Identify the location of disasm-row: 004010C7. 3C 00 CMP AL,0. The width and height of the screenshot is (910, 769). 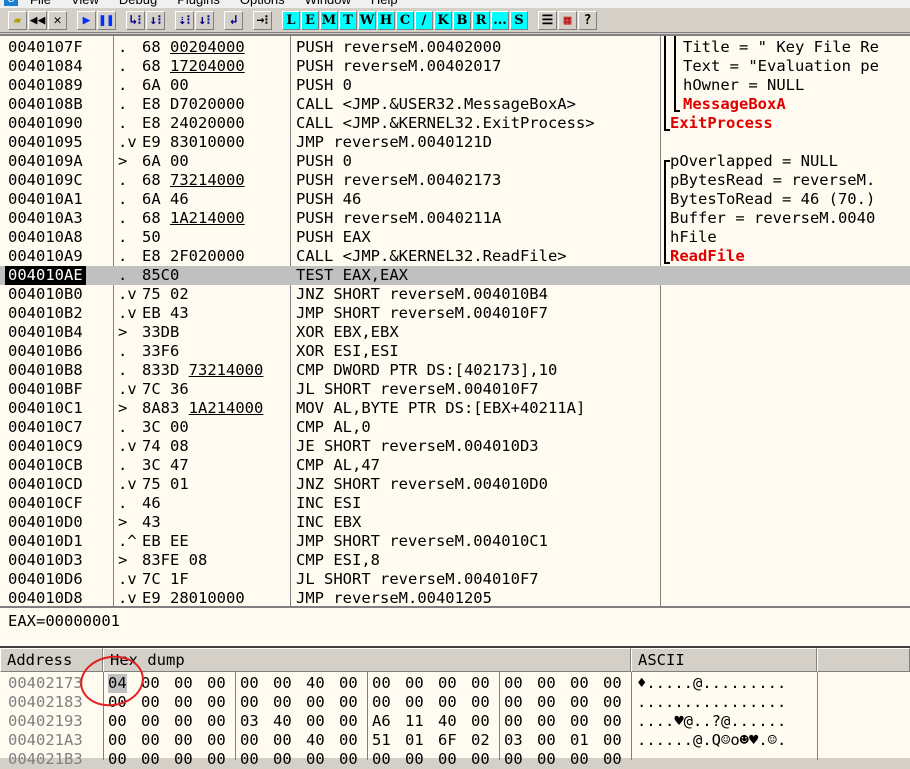
(455, 427).